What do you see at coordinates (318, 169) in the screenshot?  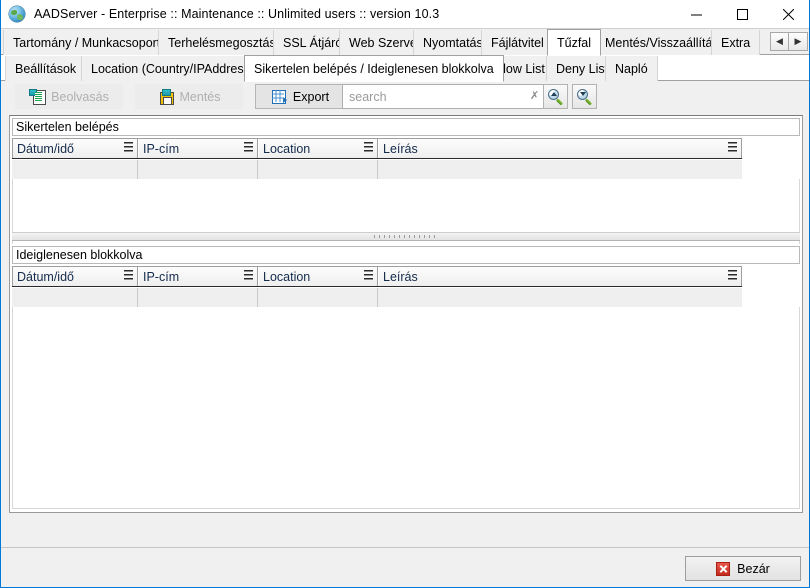 I see `filter-cell-location` at bounding box center [318, 169].